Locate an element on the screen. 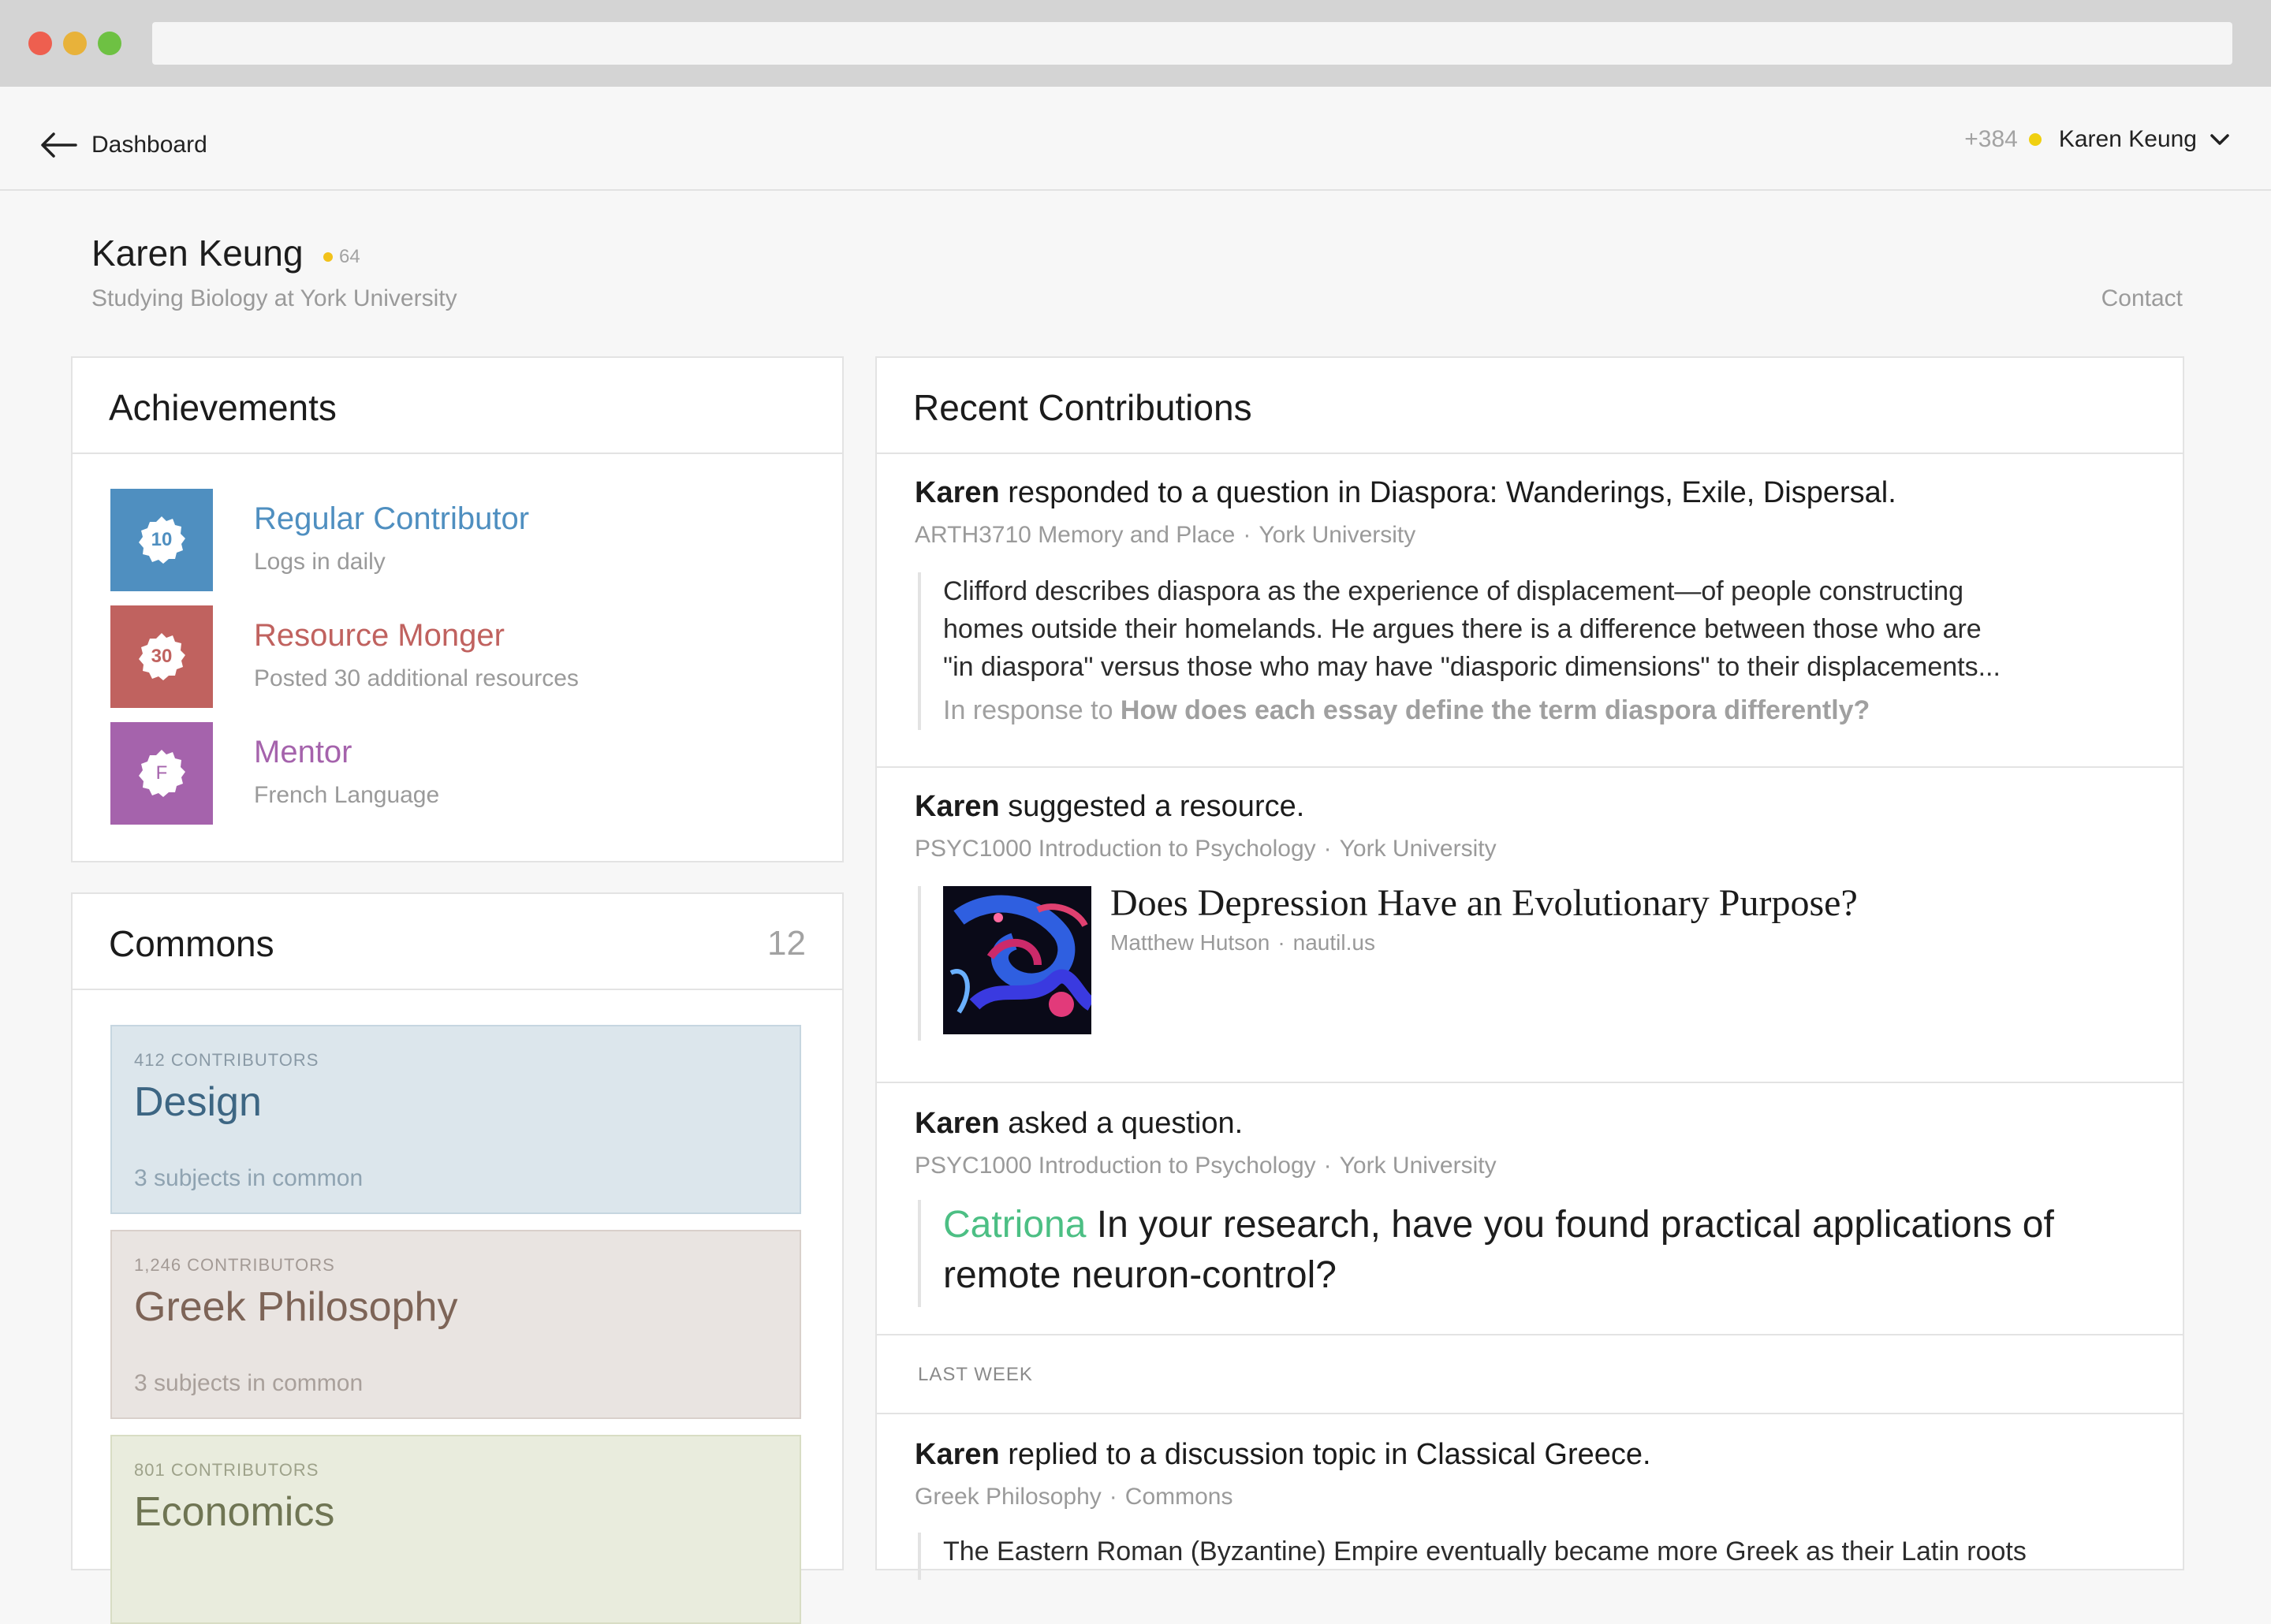 The image size is (2271, 1624). resource-author: Matthew Hutson is located at coordinates (1190, 942).